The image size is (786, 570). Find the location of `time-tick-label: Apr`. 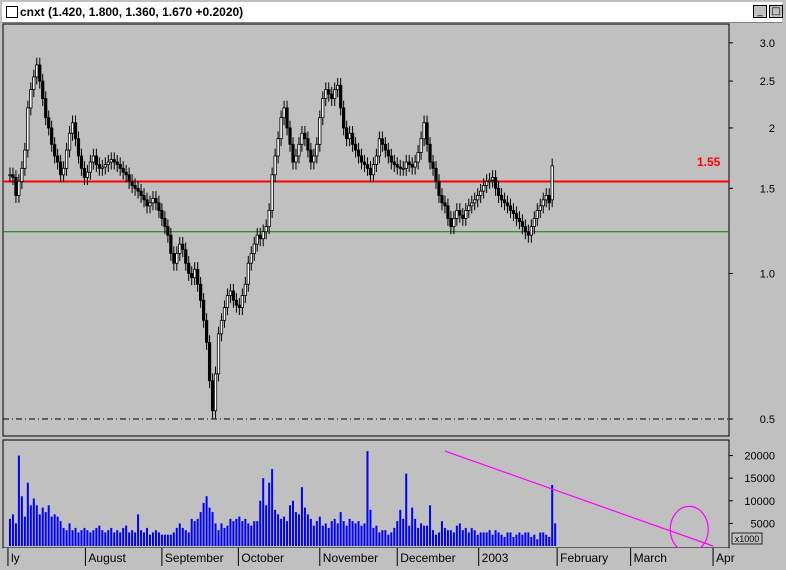

time-tick-label: Apr is located at coordinates (725, 558).